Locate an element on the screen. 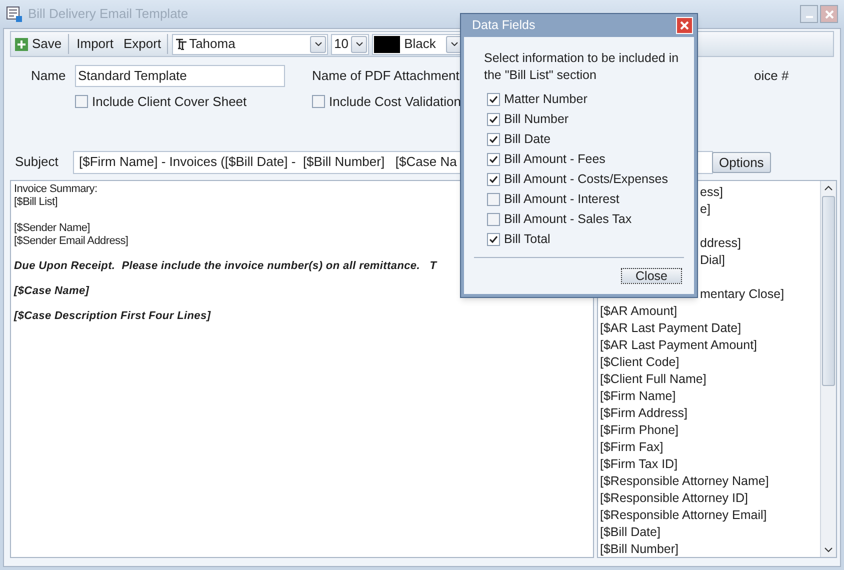  dialog-title: Data Fields is located at coordinates (504, 25).